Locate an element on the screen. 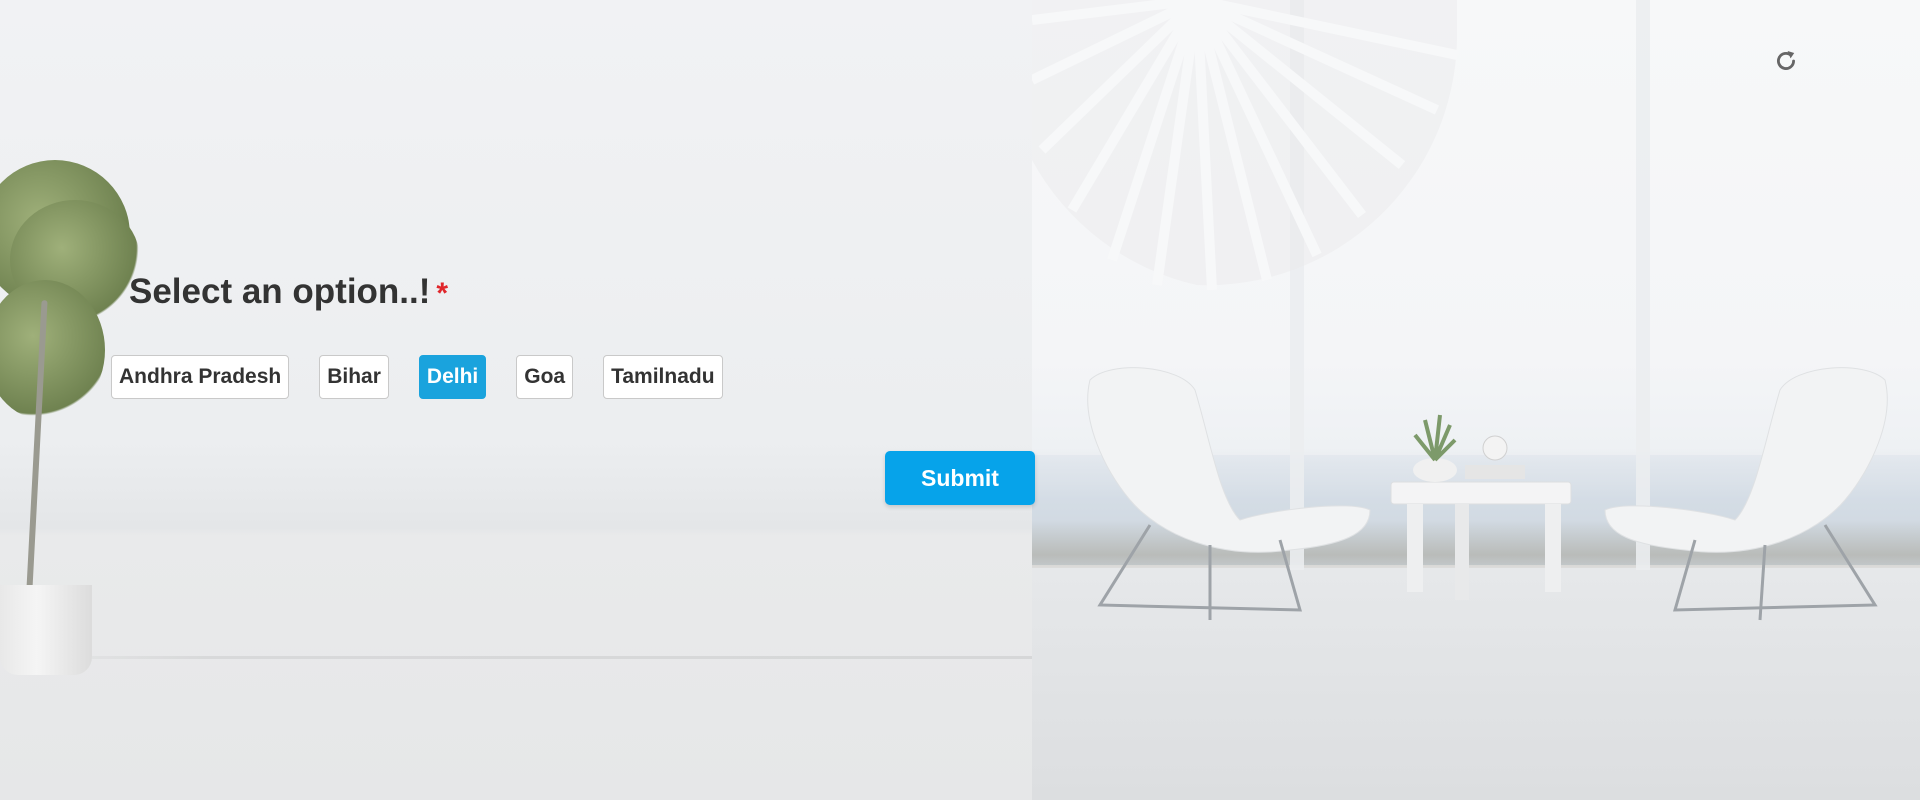 The height and width of the screenshot is (800, 1920). refresh-icon is located at coordinates (1786, 60).